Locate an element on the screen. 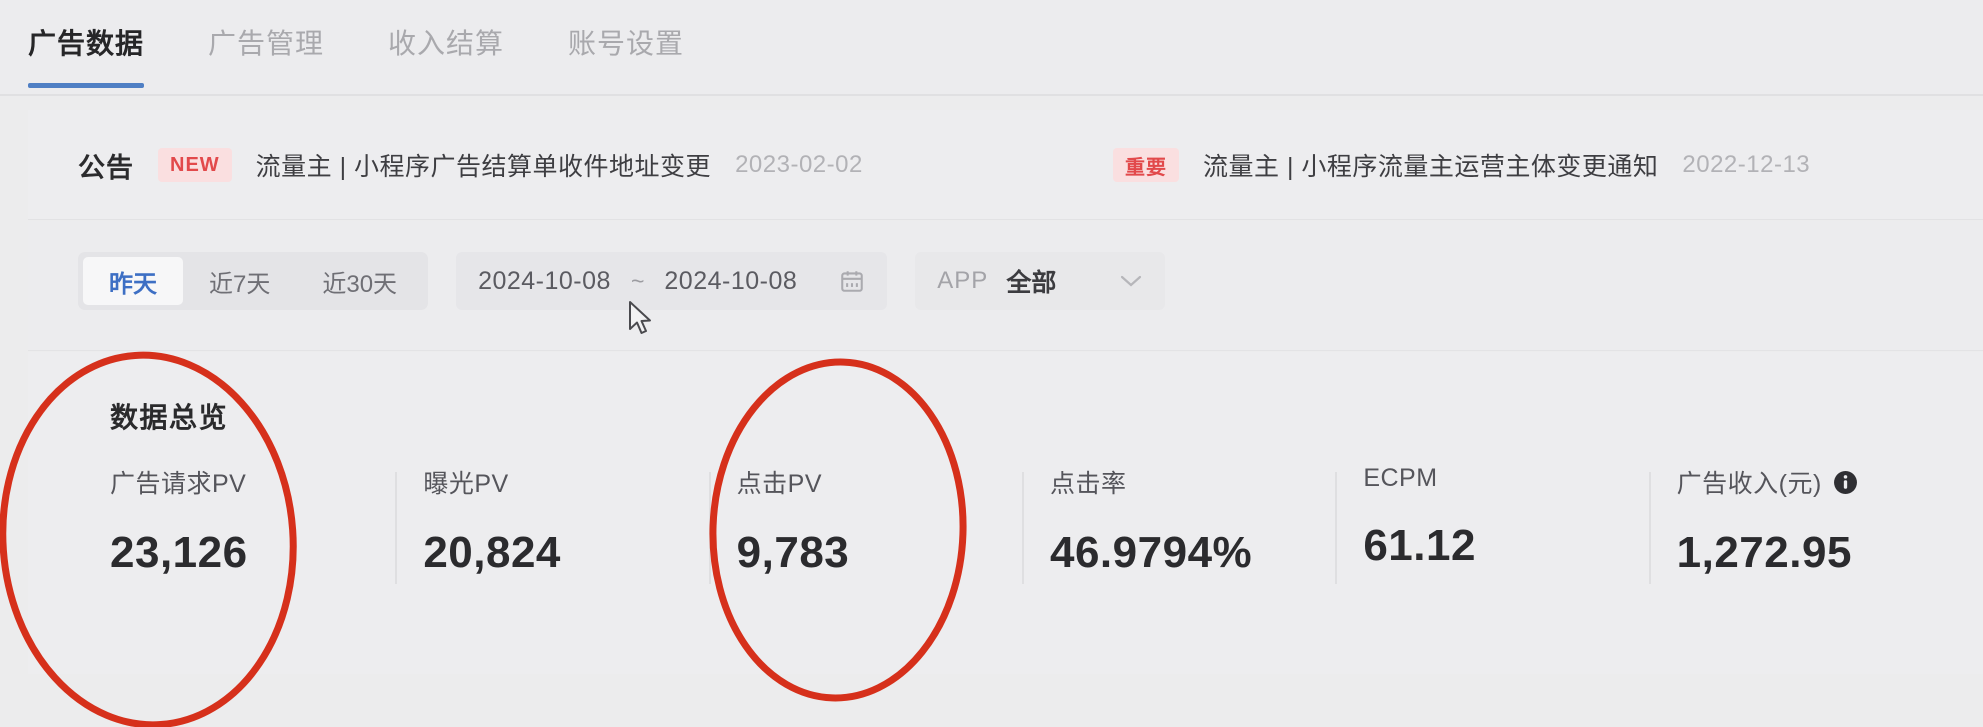  chevron-down-icon is located at coordinates (1131, 281).